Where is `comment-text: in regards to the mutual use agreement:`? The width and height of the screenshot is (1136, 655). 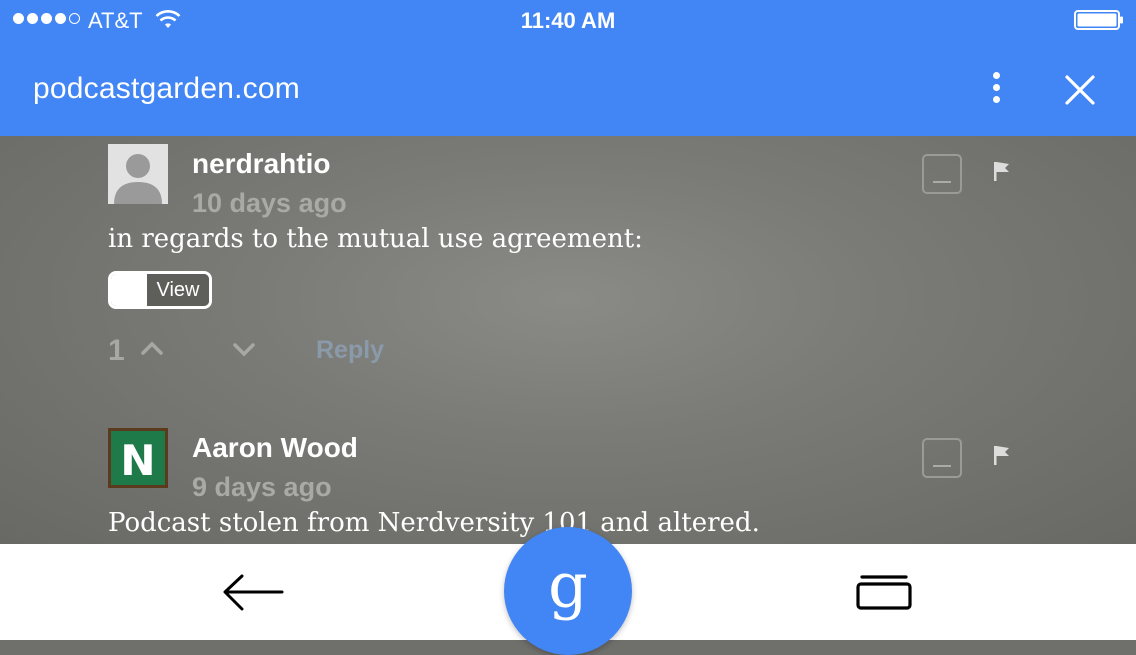
comment-text: in regards to the mutual use agreement: is located at coordinates (375, 239).